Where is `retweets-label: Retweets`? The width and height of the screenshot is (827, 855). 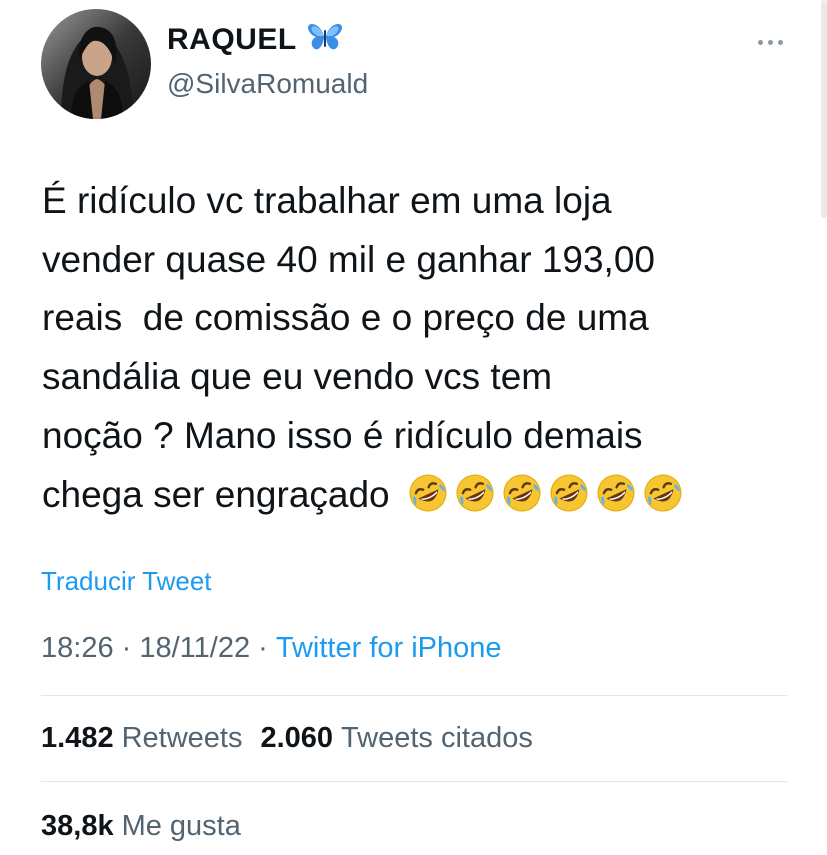 retweets-label: Retweets is located at coordinates (182, 738).